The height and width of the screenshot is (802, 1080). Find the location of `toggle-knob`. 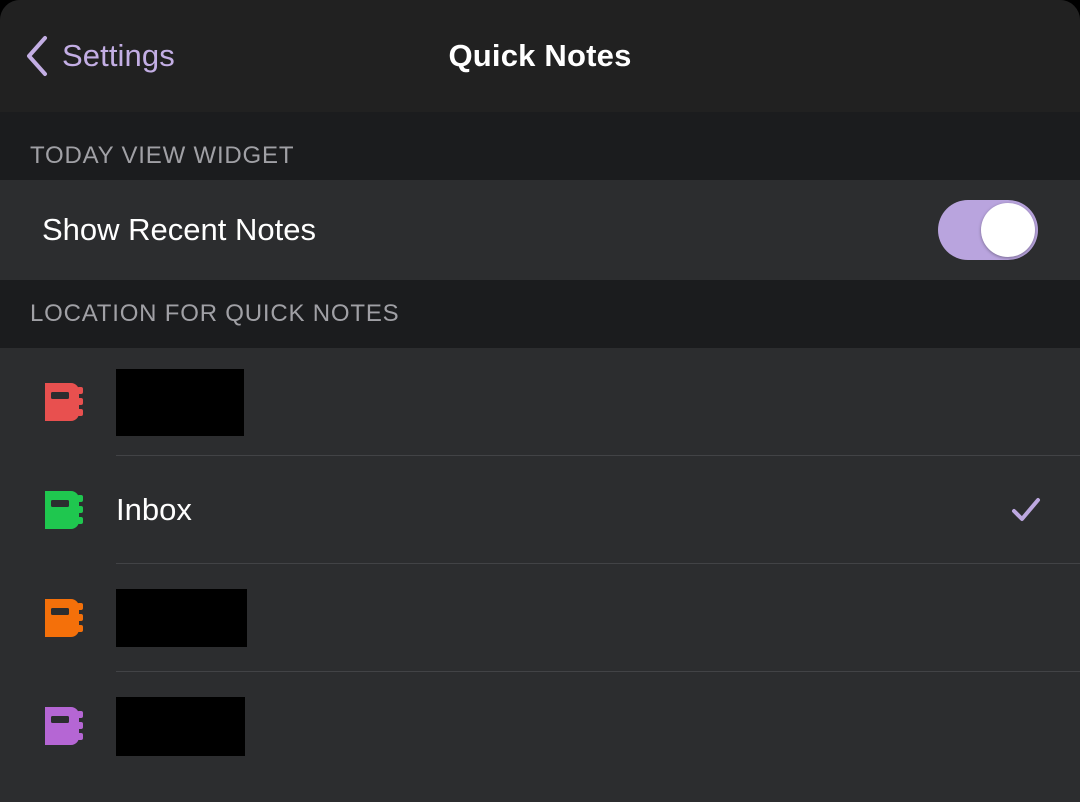

toggle-knob is located at coordinates (1008, 230).